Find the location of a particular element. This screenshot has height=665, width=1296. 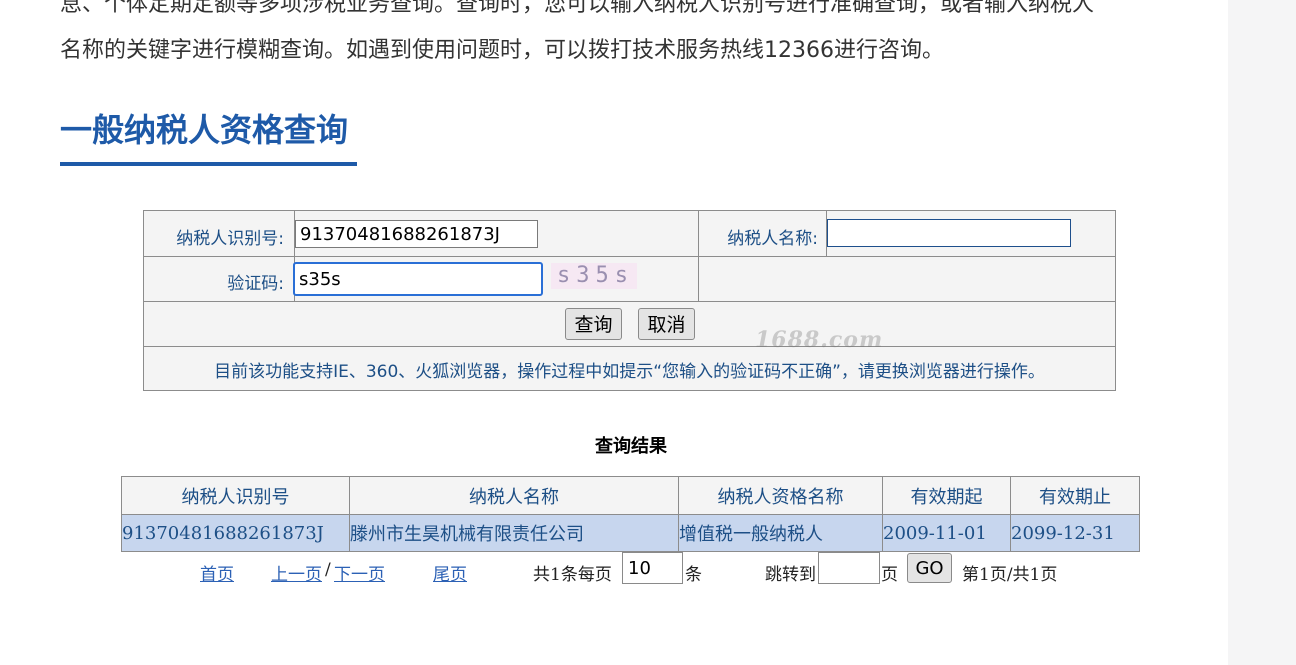

taxpayer-id-label: 纳税人识别号: is located at coordinates (230, 239).